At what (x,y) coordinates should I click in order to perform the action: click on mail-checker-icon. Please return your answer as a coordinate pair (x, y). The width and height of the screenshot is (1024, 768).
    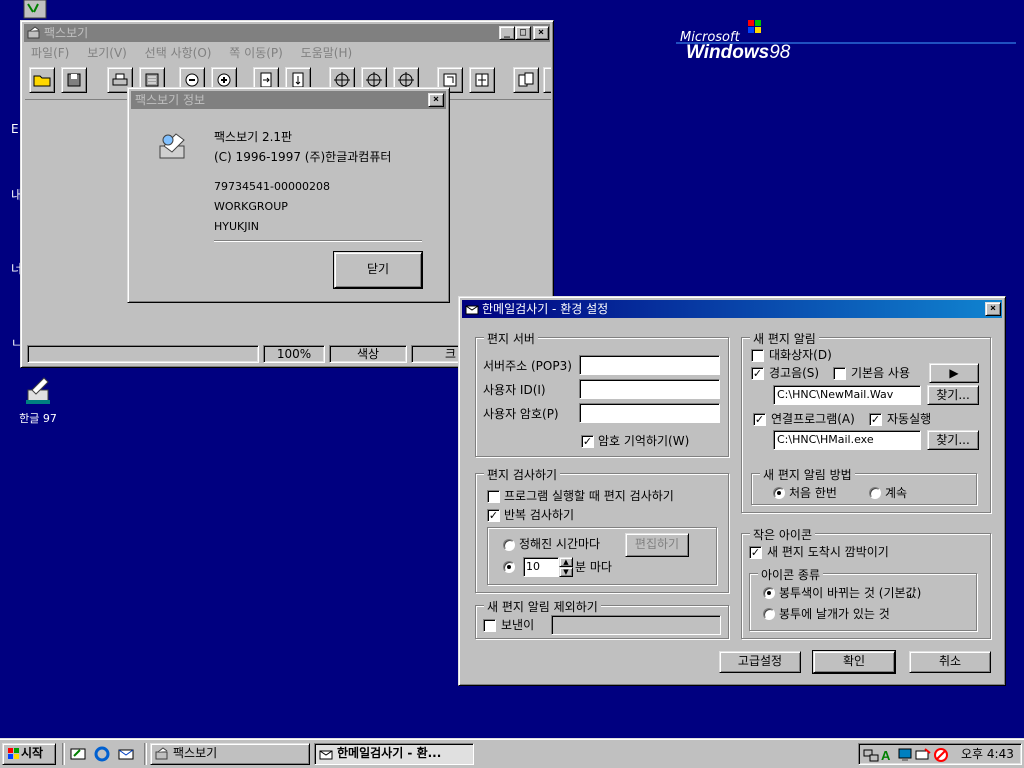
    Looking at the image, I should click on (326, 754).